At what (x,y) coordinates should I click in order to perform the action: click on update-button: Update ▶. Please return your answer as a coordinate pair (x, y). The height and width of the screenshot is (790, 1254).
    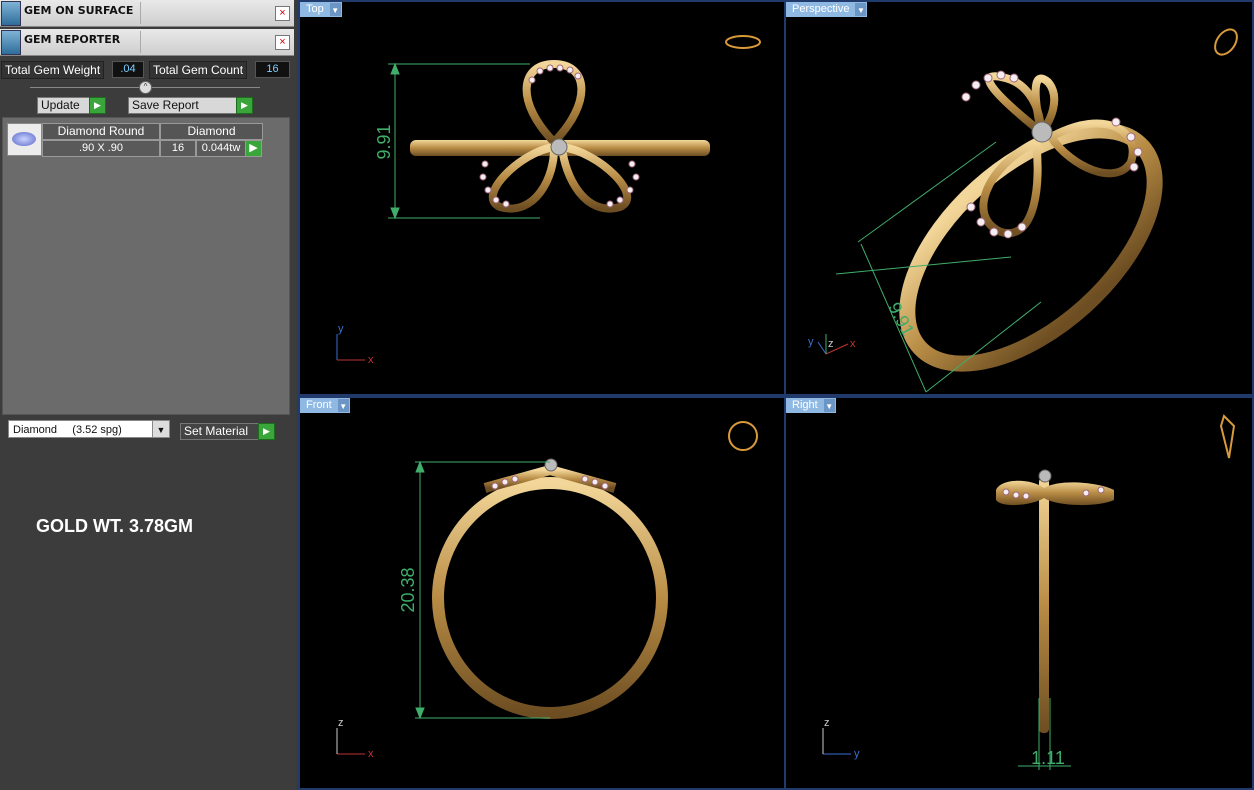
    Looking at the image, I should click on (71, 105).